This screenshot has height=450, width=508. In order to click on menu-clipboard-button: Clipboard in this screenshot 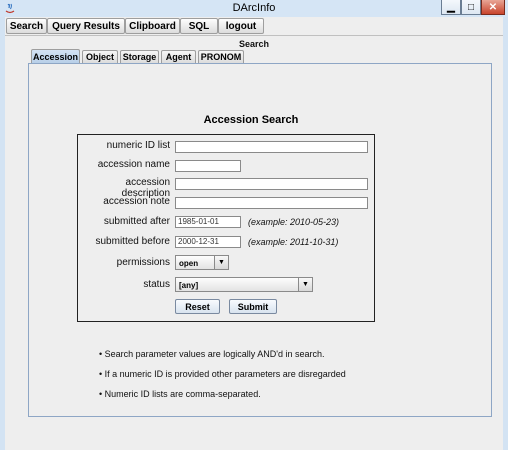, I will do `click(152, 26)`.